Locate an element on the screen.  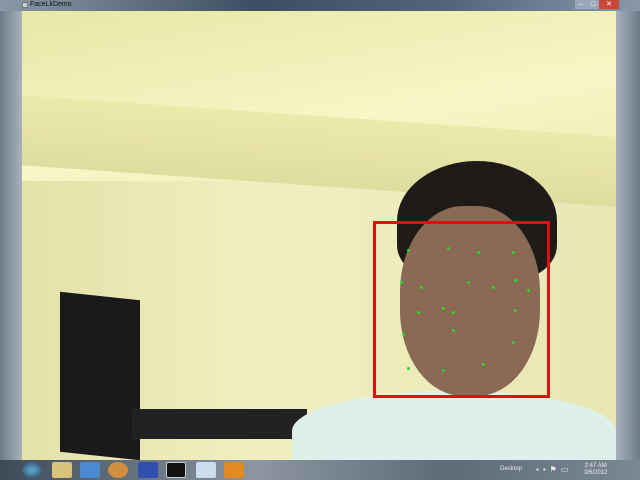
start-button is located at coordinates (32, 470).